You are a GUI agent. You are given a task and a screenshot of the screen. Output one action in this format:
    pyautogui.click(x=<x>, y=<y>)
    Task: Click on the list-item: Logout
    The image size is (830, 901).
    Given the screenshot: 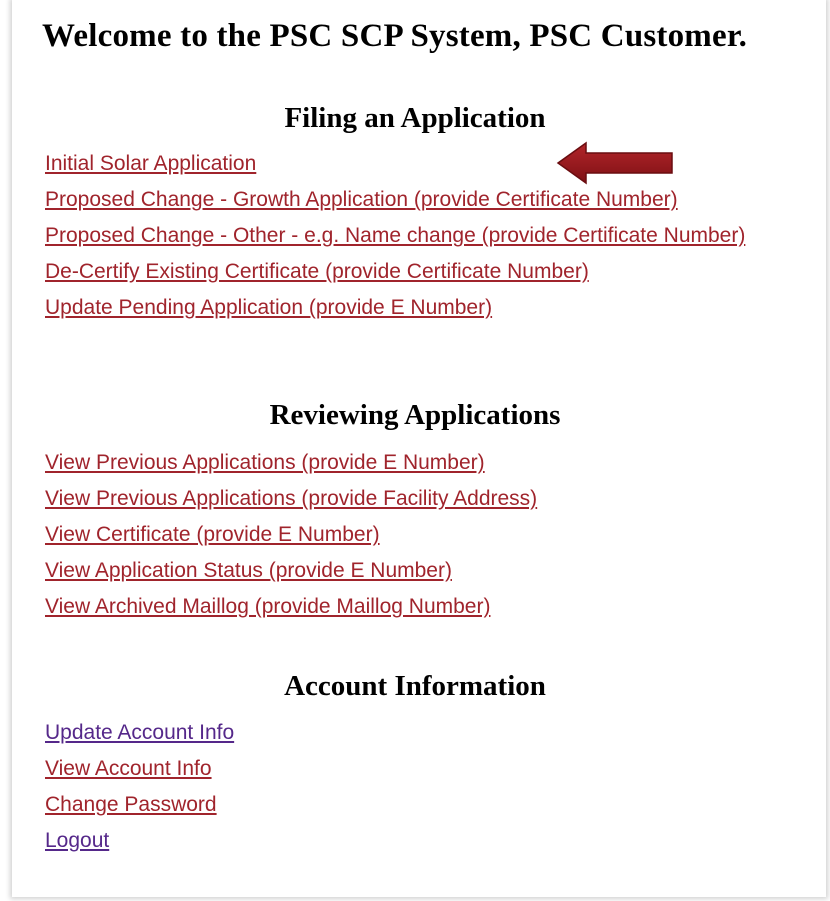 What is the action you would take?
    pyautogui.click(x=415, y=841)
    